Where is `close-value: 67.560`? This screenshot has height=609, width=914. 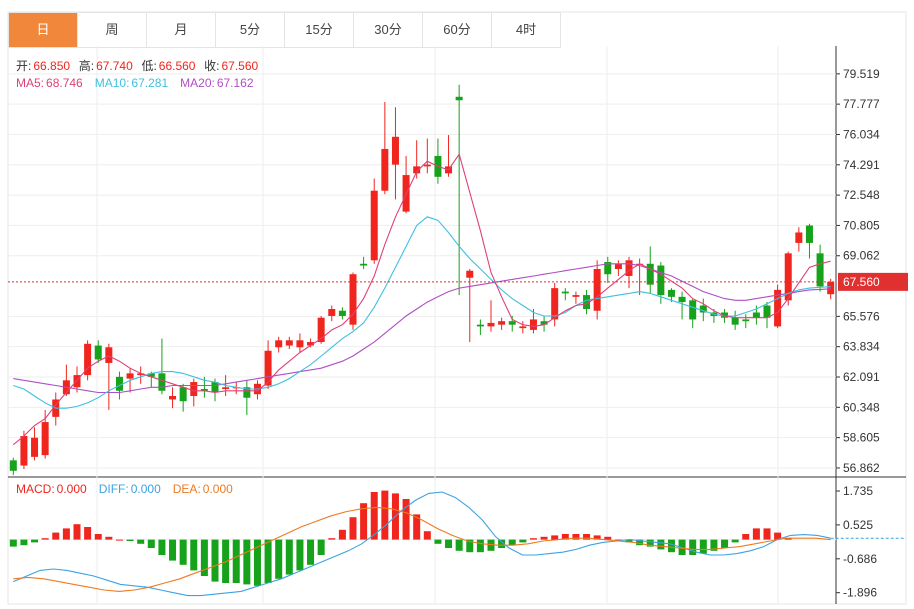
close-value: 67.560 is located at coordinates (240, 66).